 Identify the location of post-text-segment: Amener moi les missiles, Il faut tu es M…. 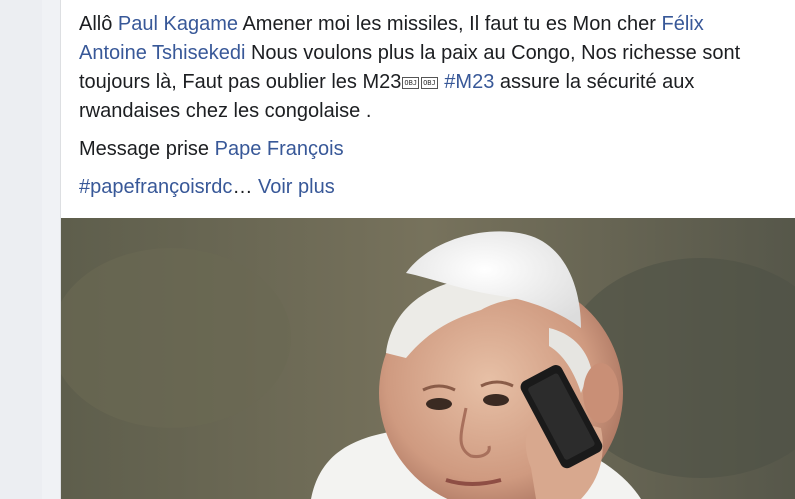
(449, 24).